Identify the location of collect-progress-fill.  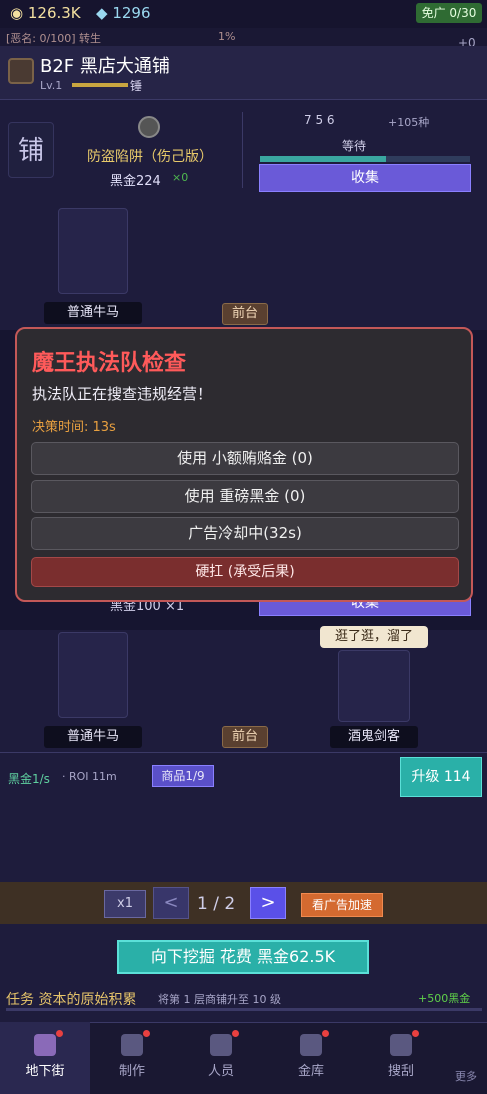
(323, 159).